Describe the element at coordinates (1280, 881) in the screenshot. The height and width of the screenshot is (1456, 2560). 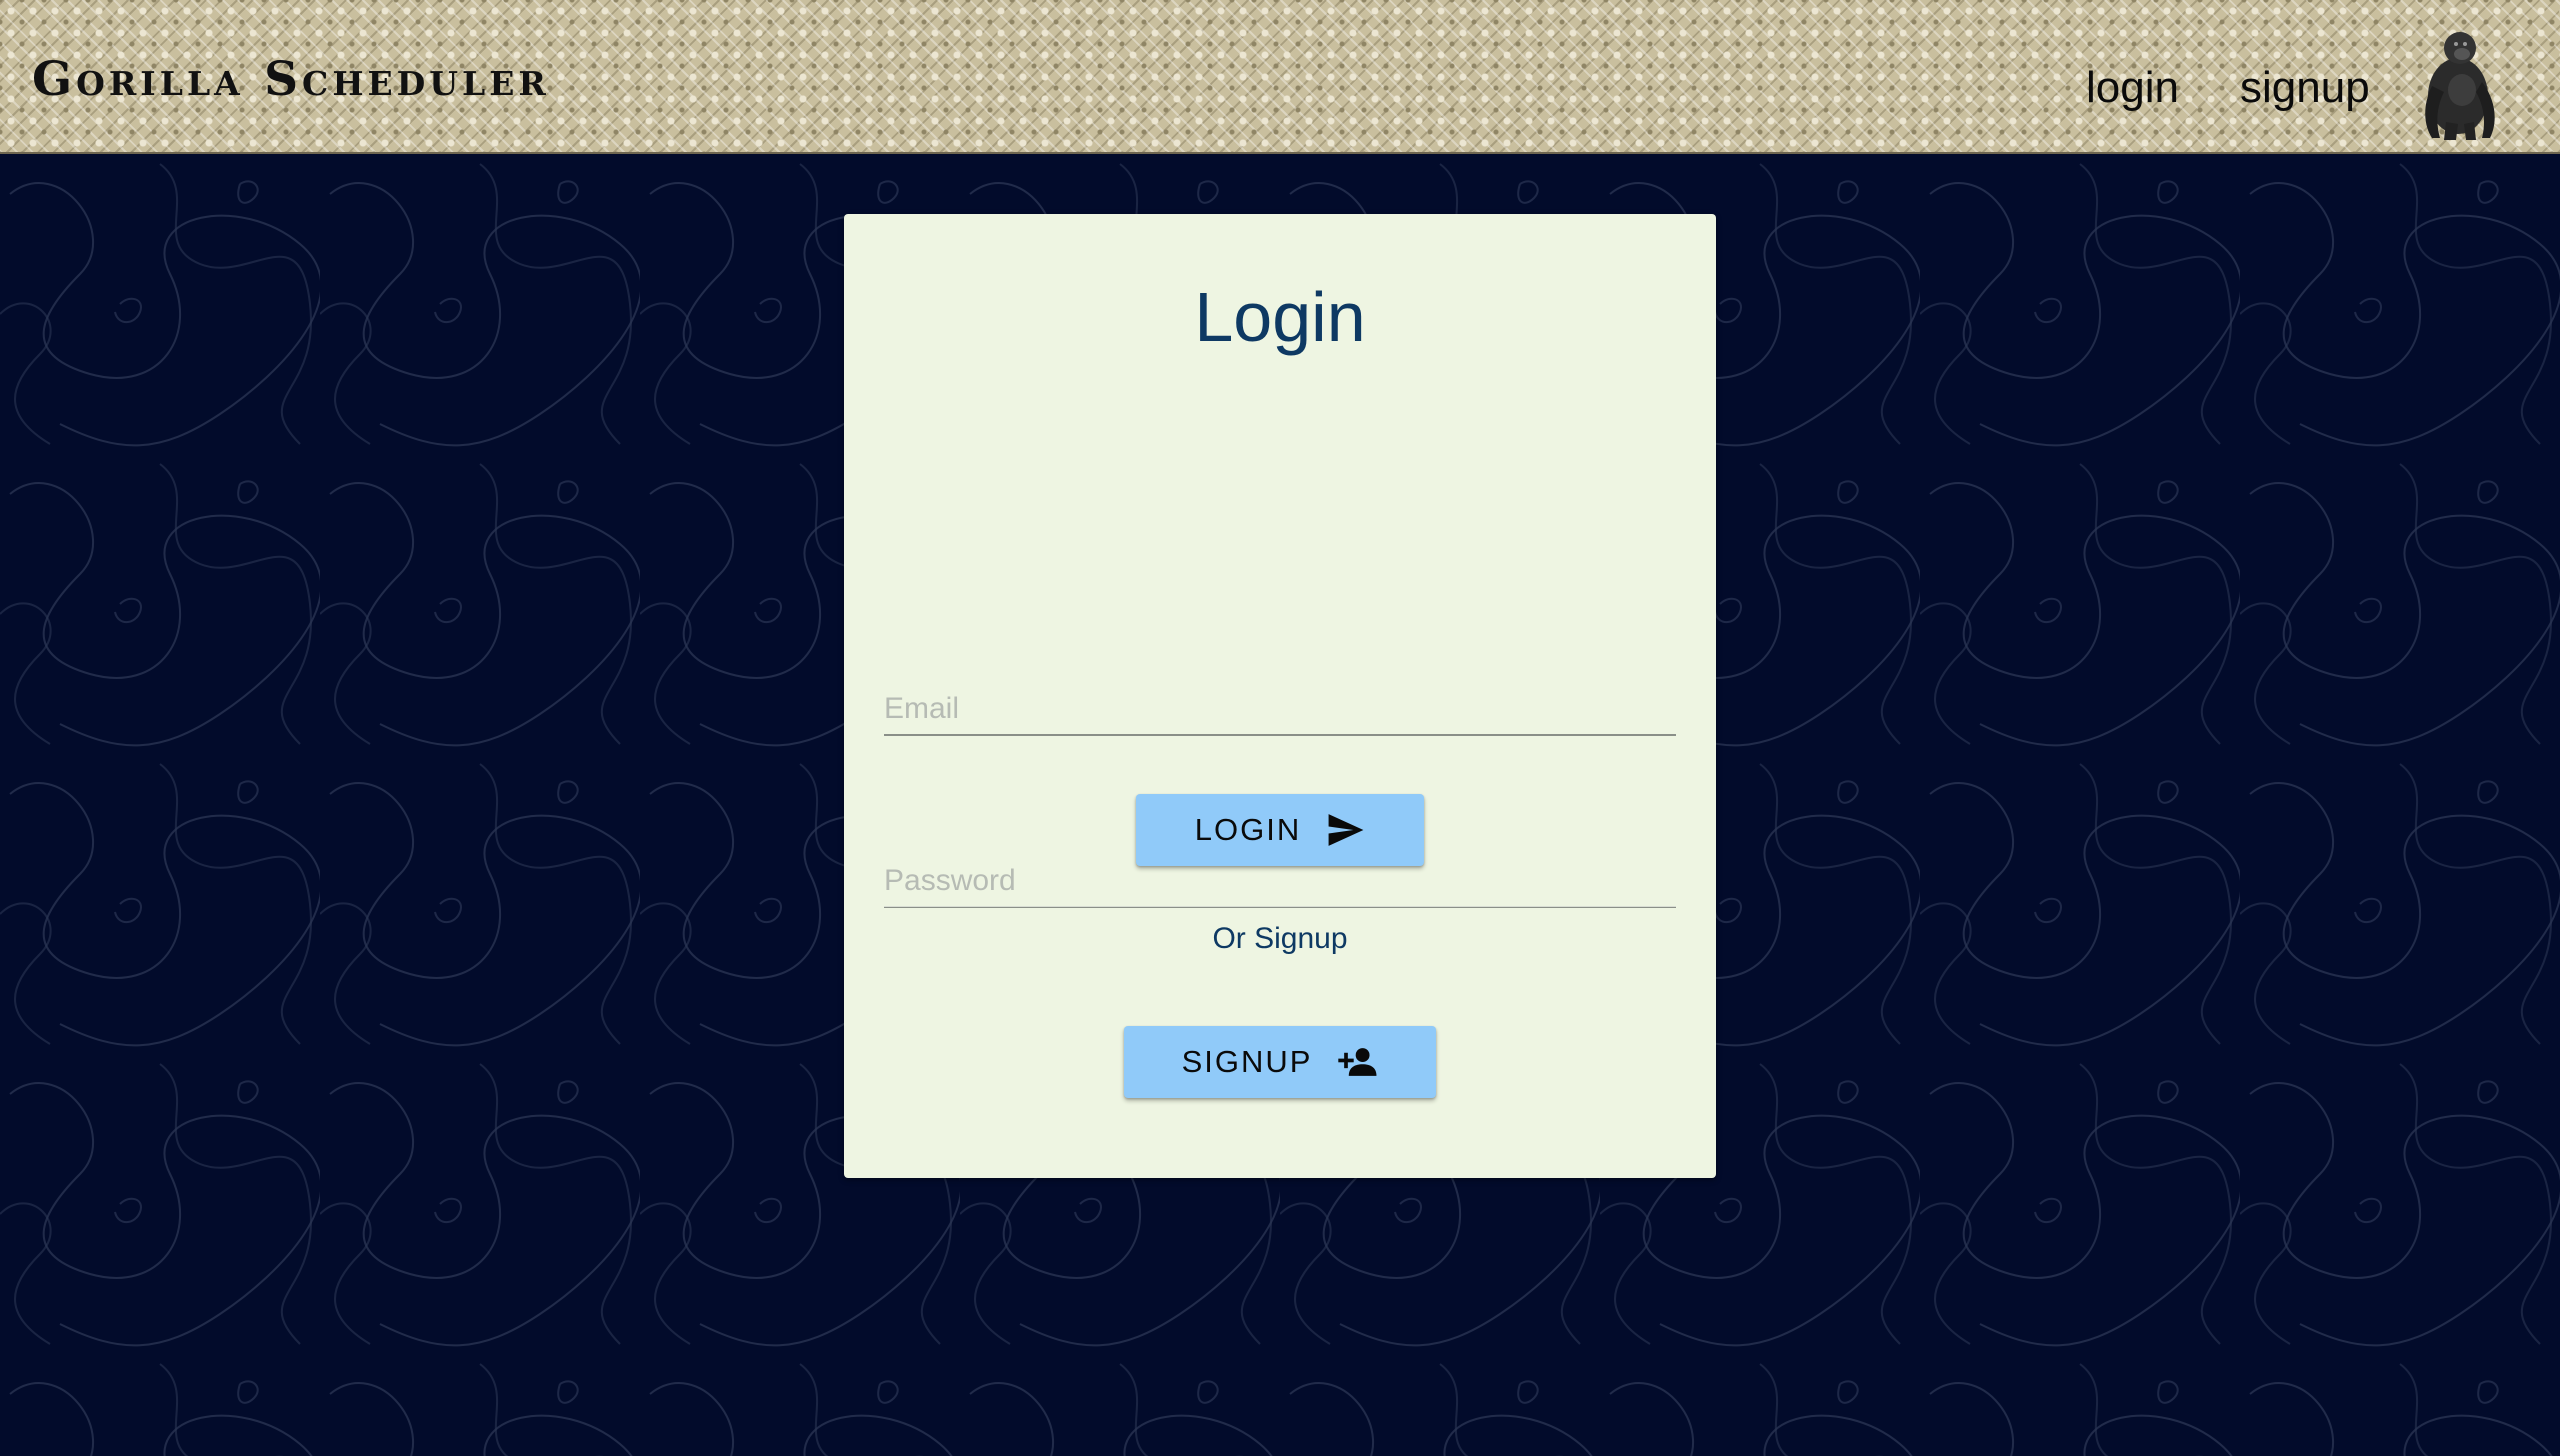
I see `password-input` at that location.